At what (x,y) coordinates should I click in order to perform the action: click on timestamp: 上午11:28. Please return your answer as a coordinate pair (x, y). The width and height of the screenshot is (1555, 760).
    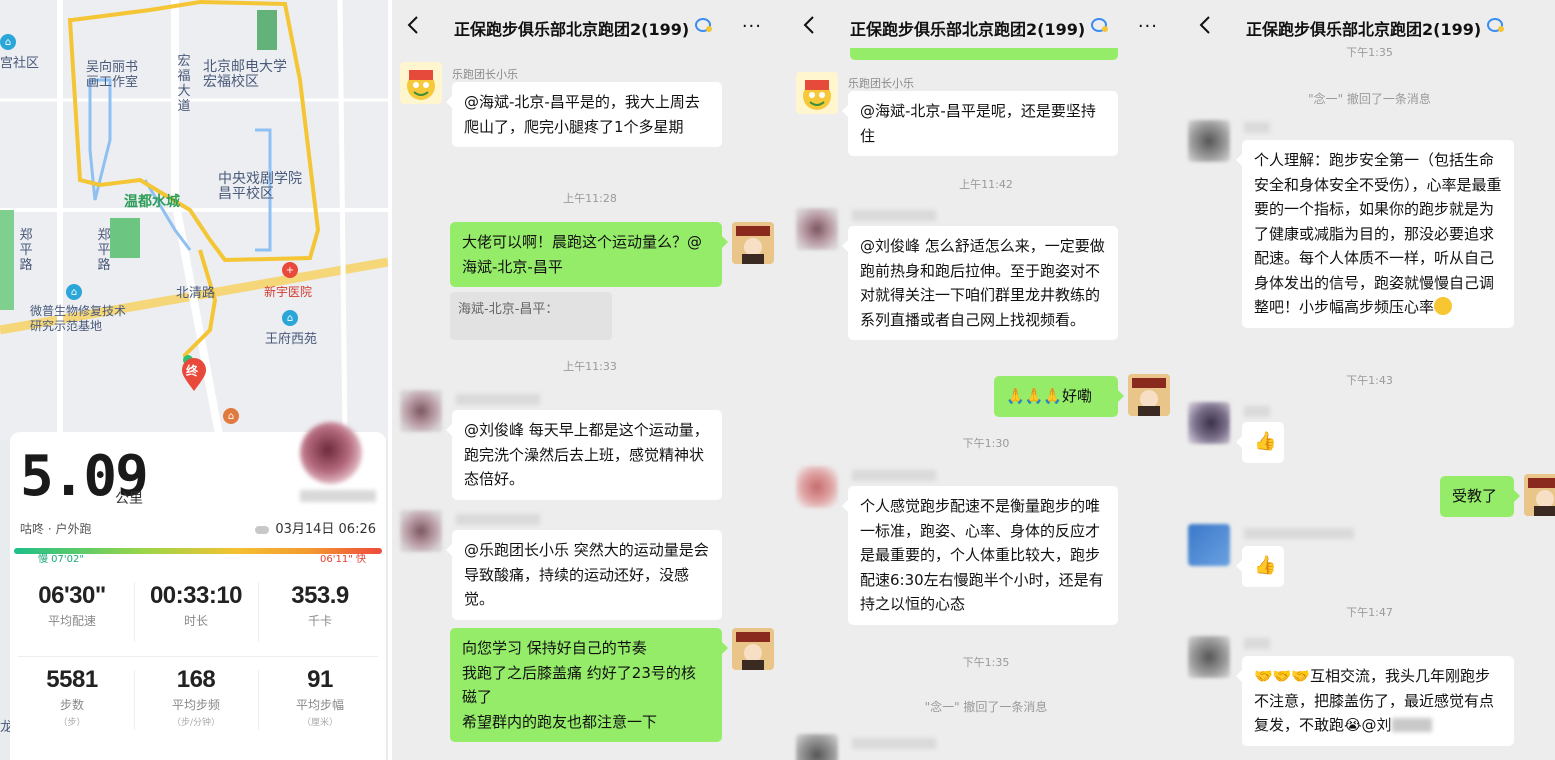
    Looking at the image, I should click on (590, 198).